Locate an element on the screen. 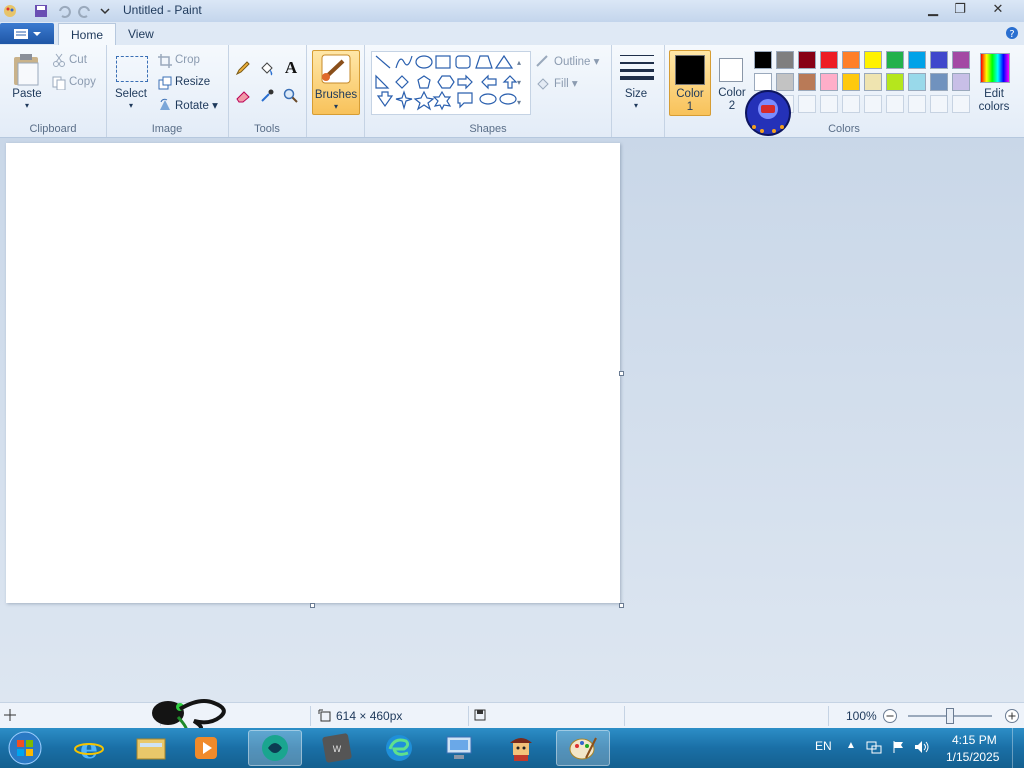  color1-number: 1 is located at coordinates (690, 107).